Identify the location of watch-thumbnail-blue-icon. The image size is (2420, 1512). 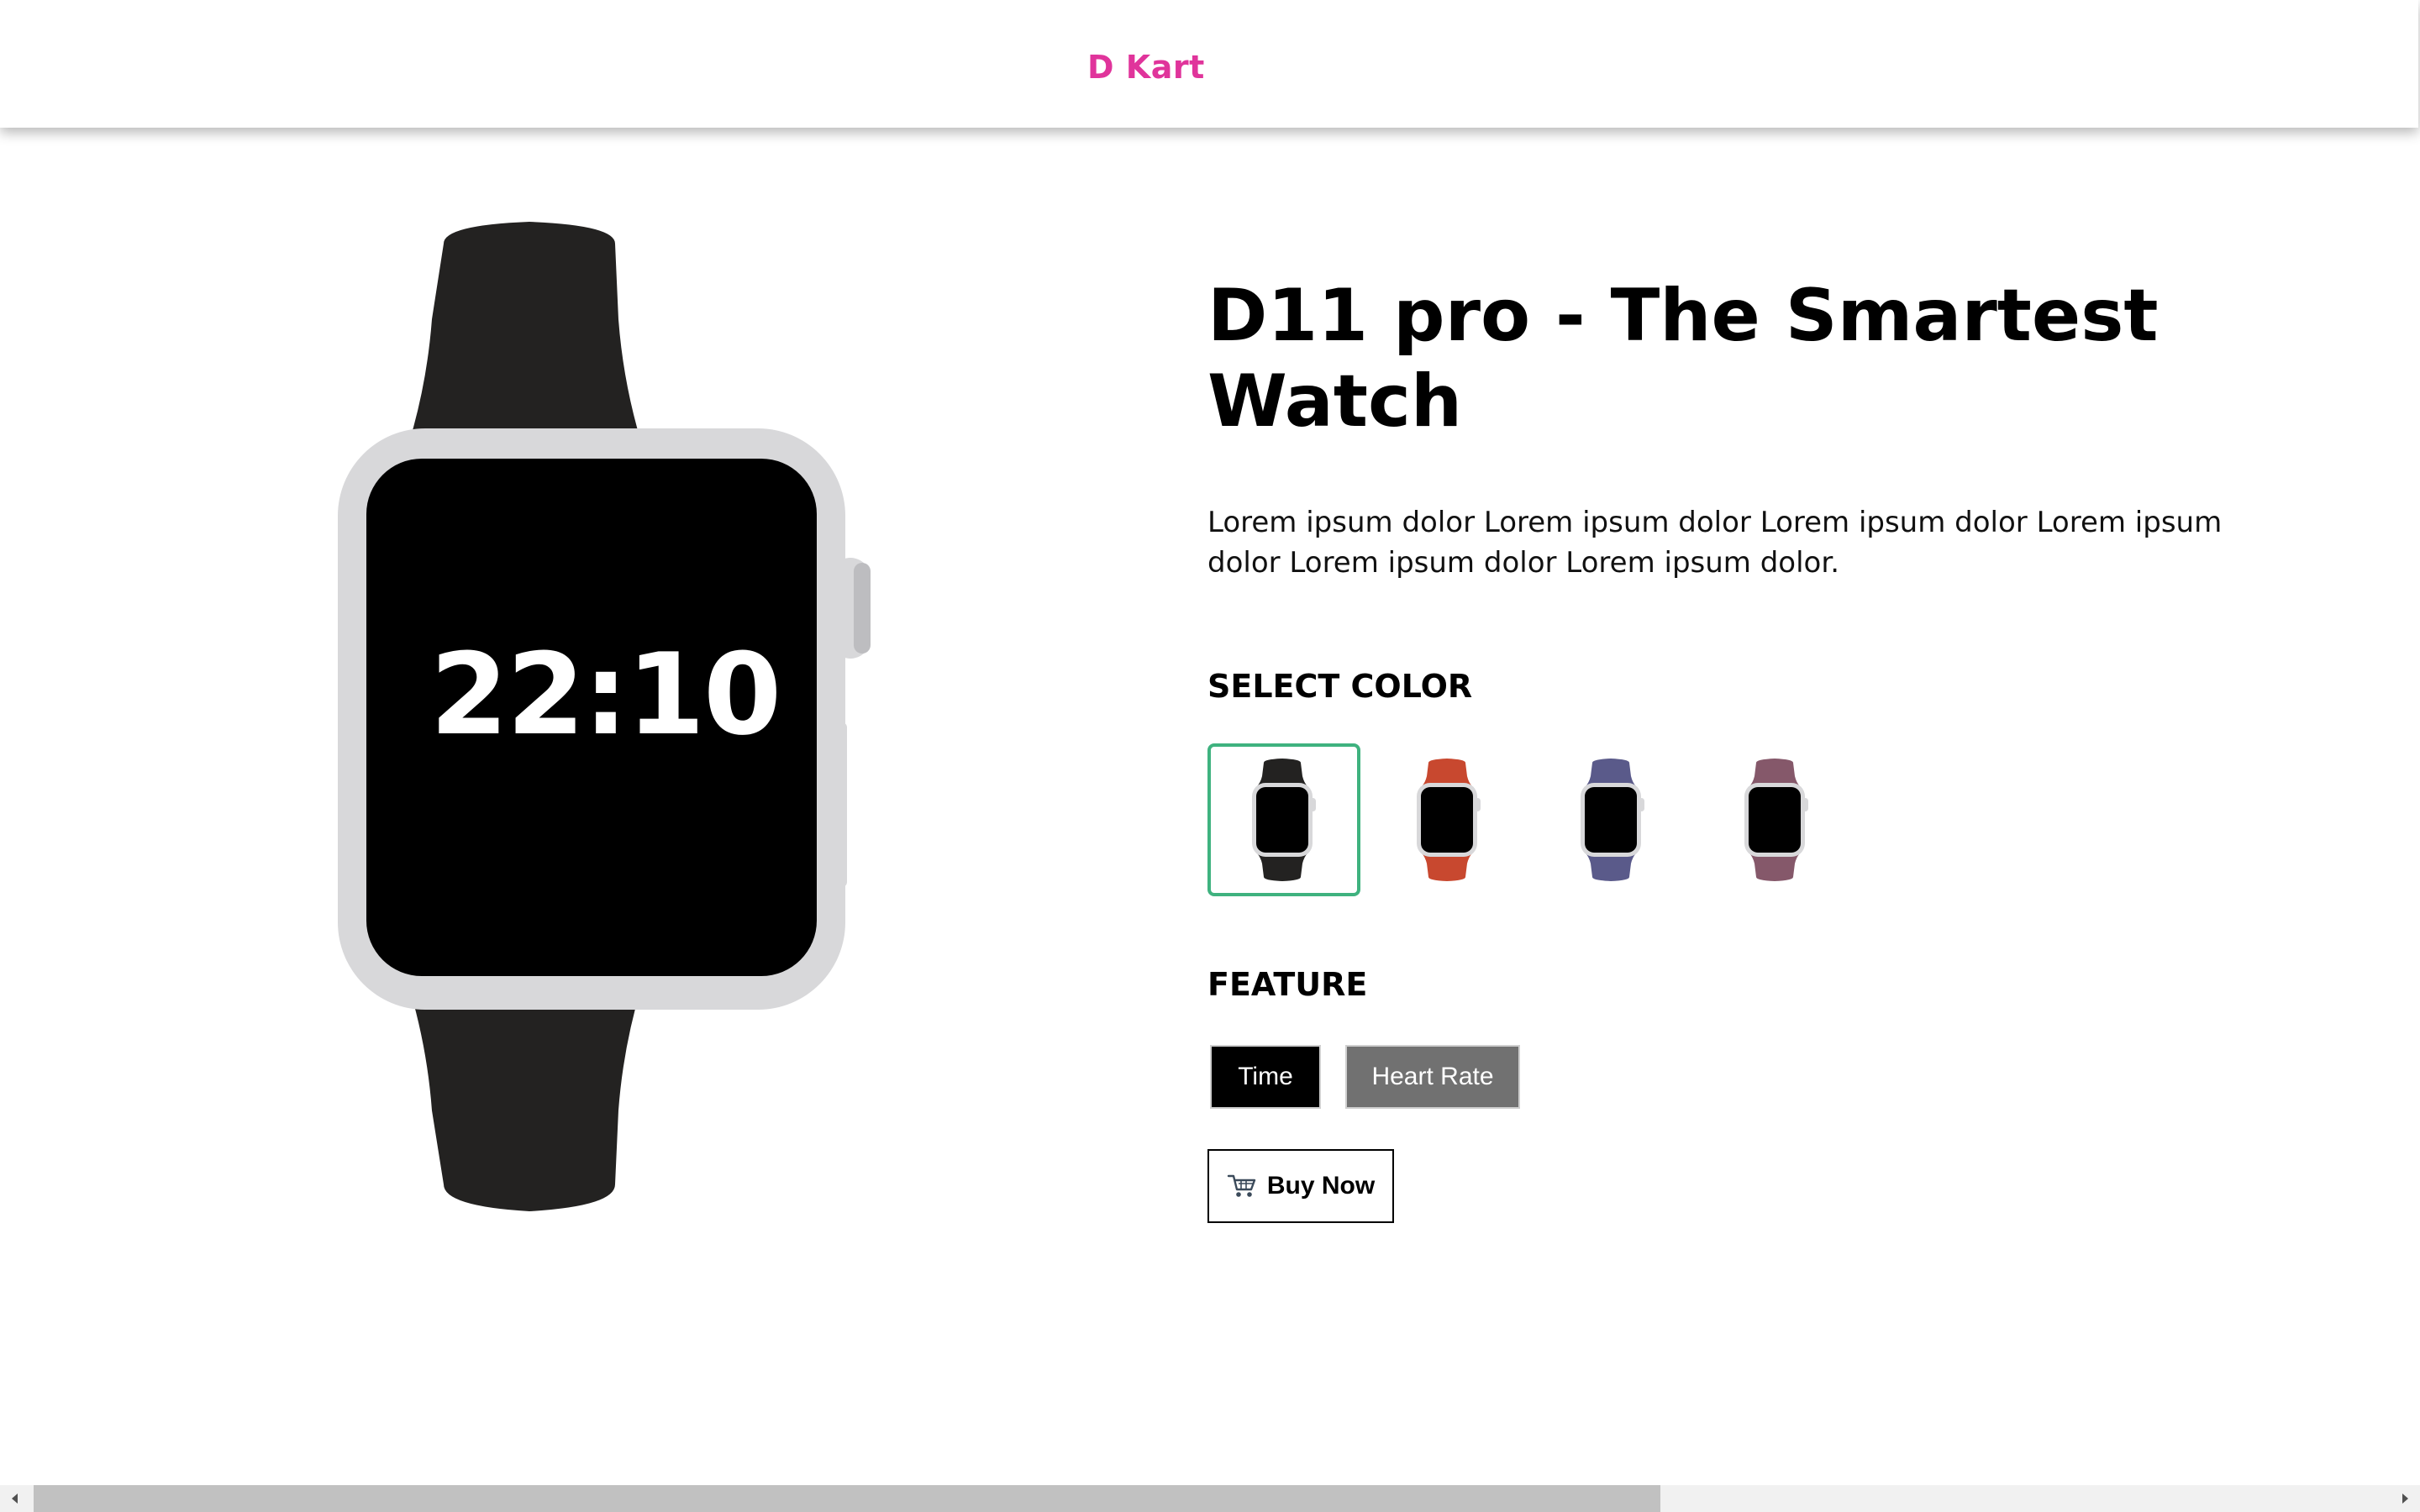
(1613, 820).